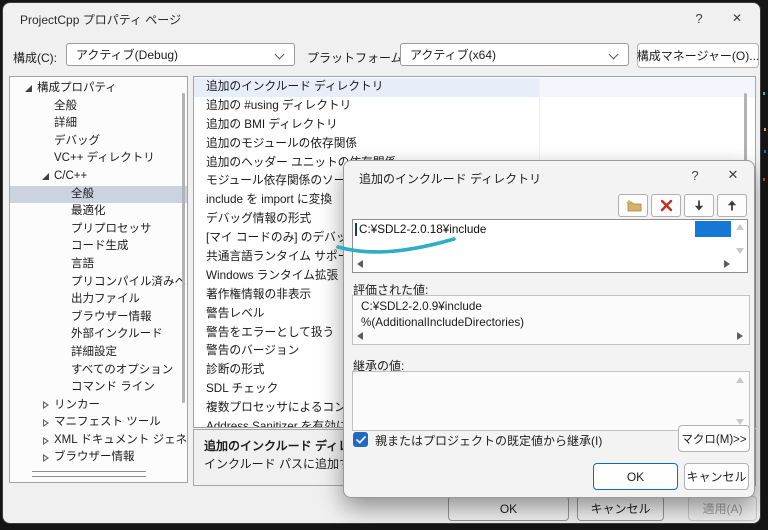 The image size is (768, 530). I want to click on delete-line-button, so click(666, 205).